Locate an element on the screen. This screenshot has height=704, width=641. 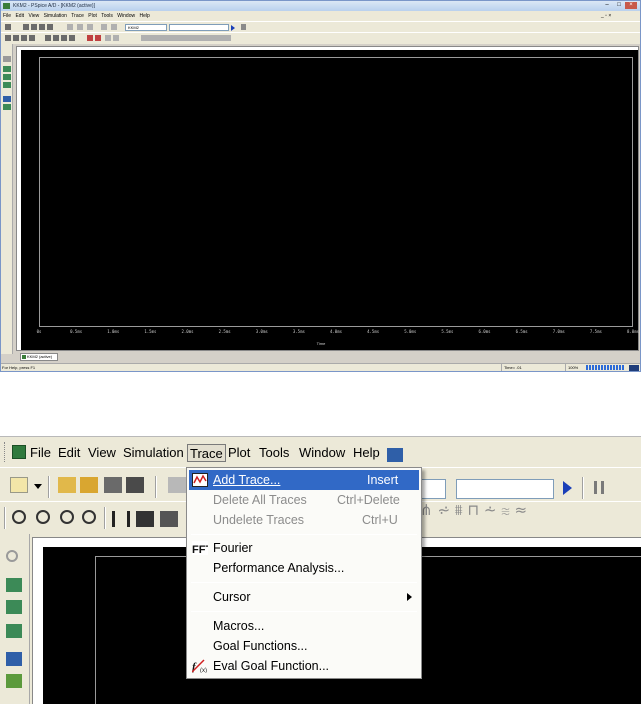
maximize-icon: □ is located at coordinates (619, 5).